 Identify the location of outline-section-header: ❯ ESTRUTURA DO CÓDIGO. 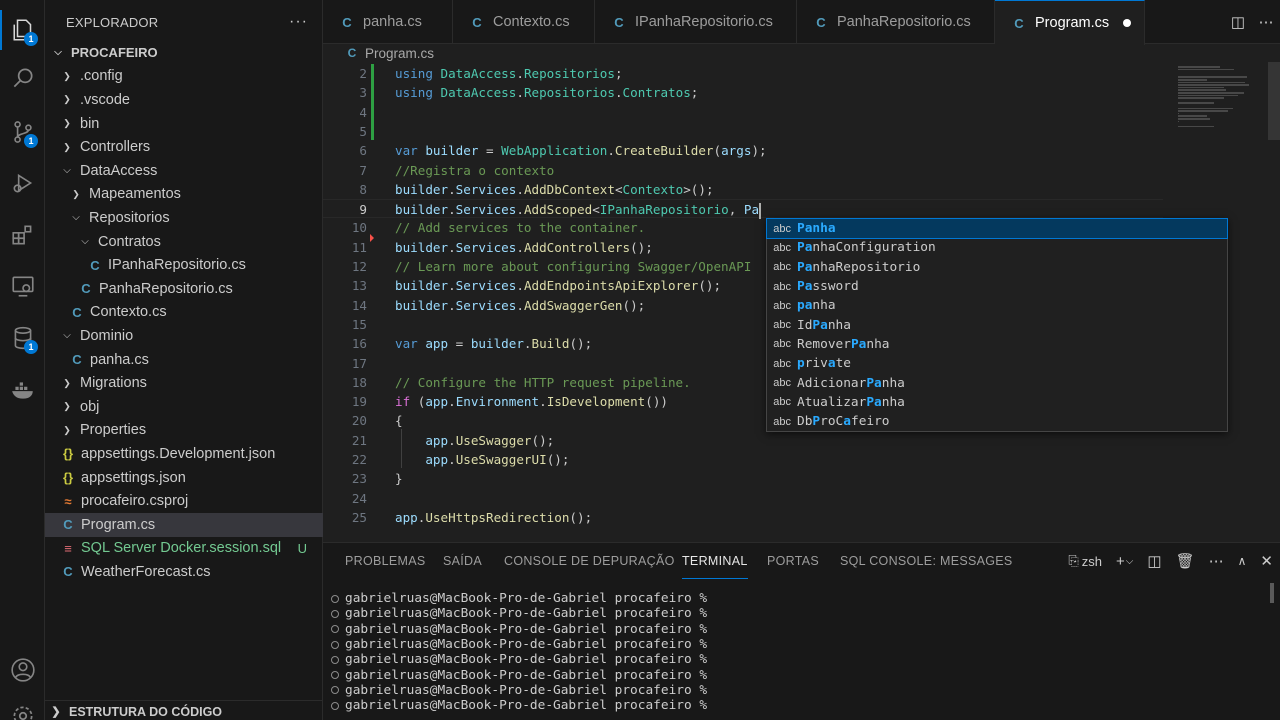
(184, 710).